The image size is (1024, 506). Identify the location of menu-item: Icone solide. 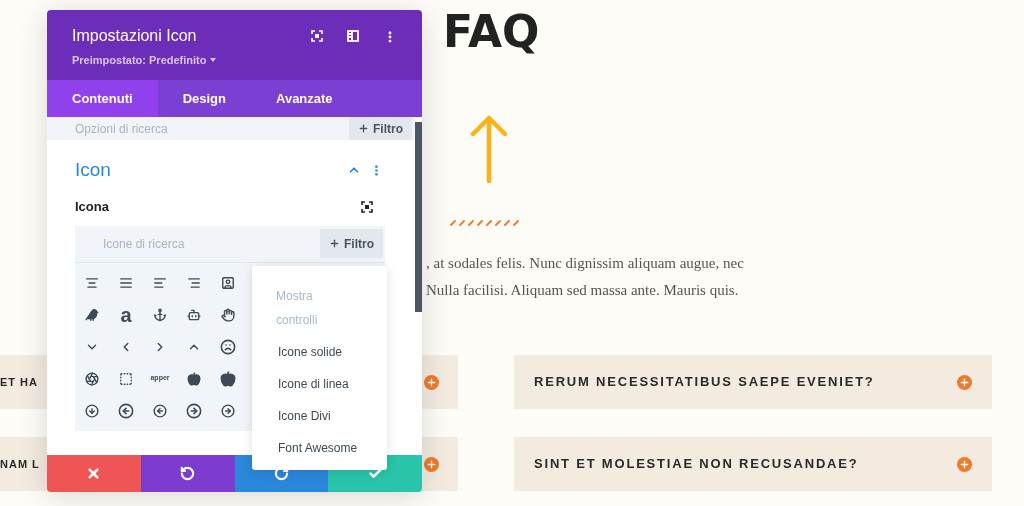
(331, 352).